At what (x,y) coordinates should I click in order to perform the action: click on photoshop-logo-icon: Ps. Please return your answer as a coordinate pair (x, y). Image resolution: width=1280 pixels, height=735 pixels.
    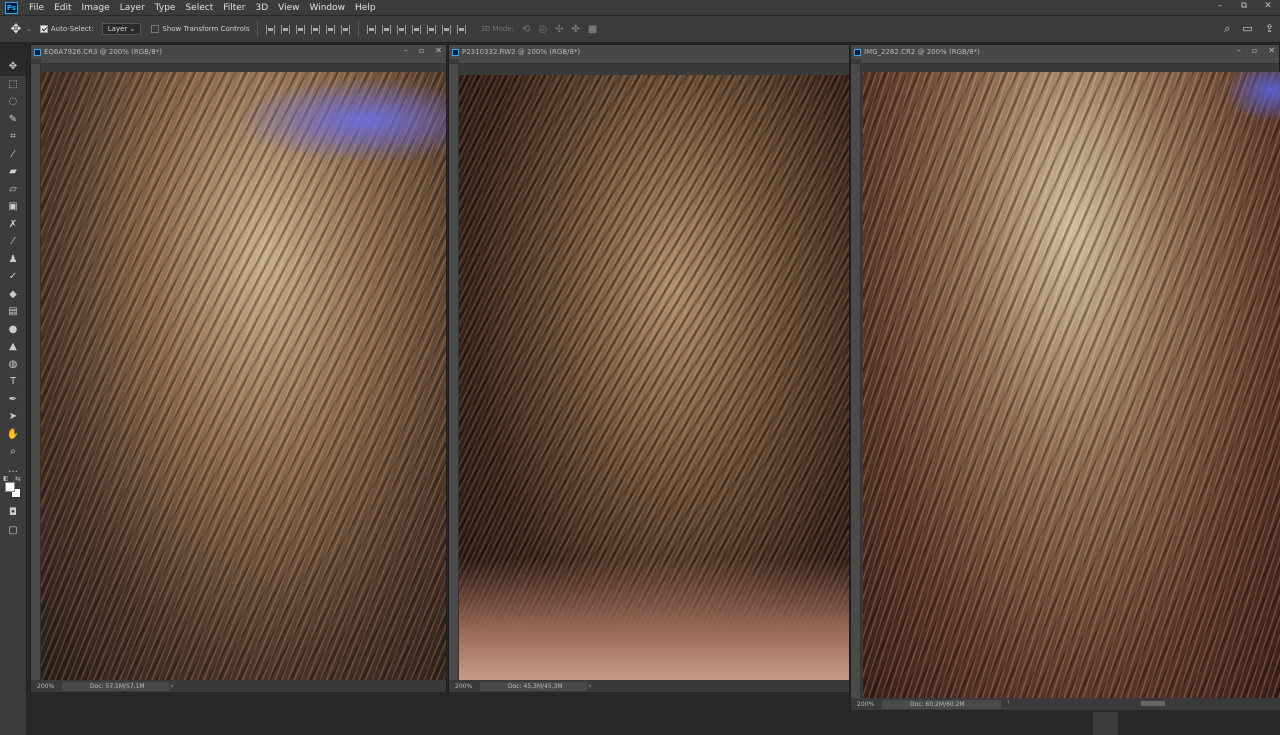
    Looking at the image, I should click on (11, 7).